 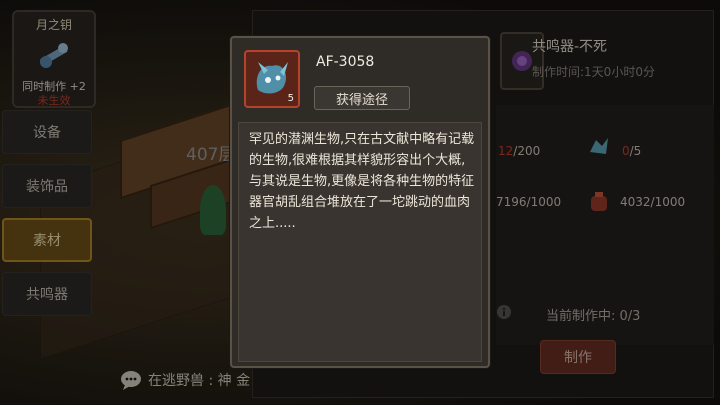 What do you see at coordinates (272, 79) in the screenshot?
I see `item-icon-slot: 5` at bounding box center [272, 79].